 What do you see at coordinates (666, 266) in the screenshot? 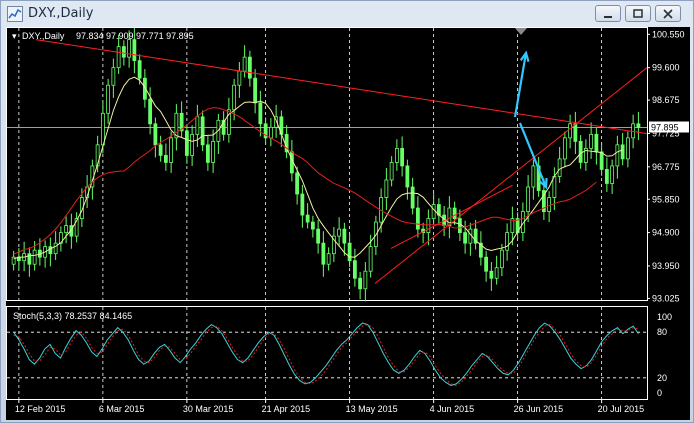
I see `price-tick-label: 93.950` at bounding box center [666, 266].